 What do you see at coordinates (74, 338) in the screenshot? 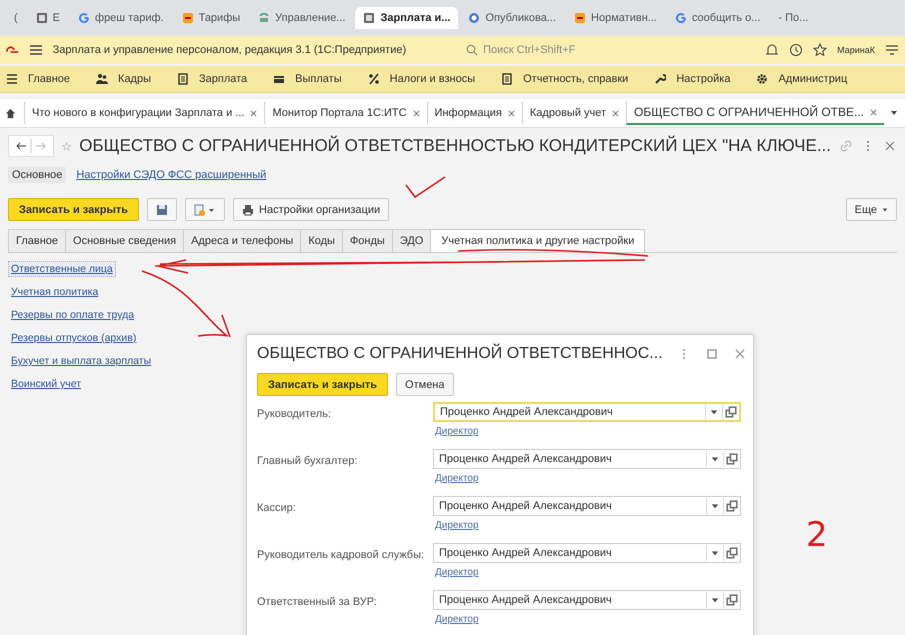
I see `section-link: Резервы отпусков (архив)` at bounding box center [74, 338].